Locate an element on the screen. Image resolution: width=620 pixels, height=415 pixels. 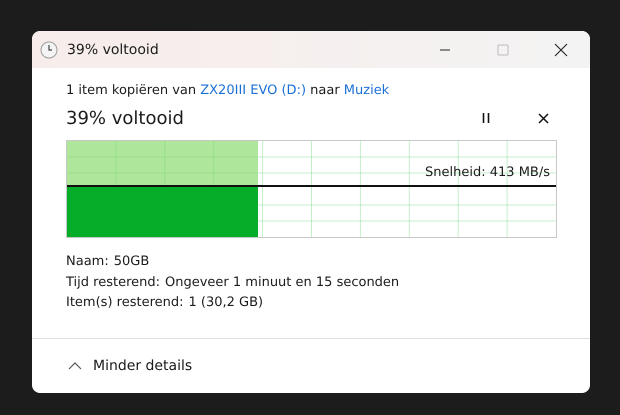
detail-label: Tijd resterend: is located at coordinates (113, 283).